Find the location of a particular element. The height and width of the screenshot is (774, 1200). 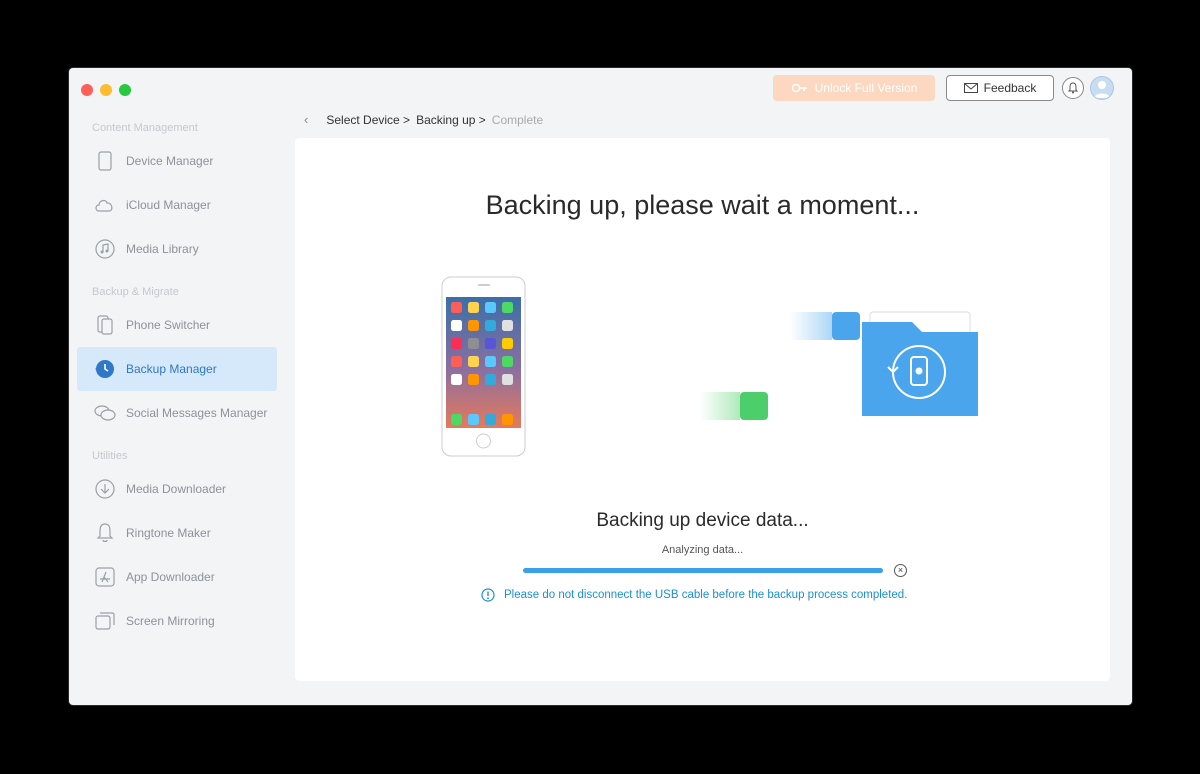

progress-fill is located at coordinates (703, 570).